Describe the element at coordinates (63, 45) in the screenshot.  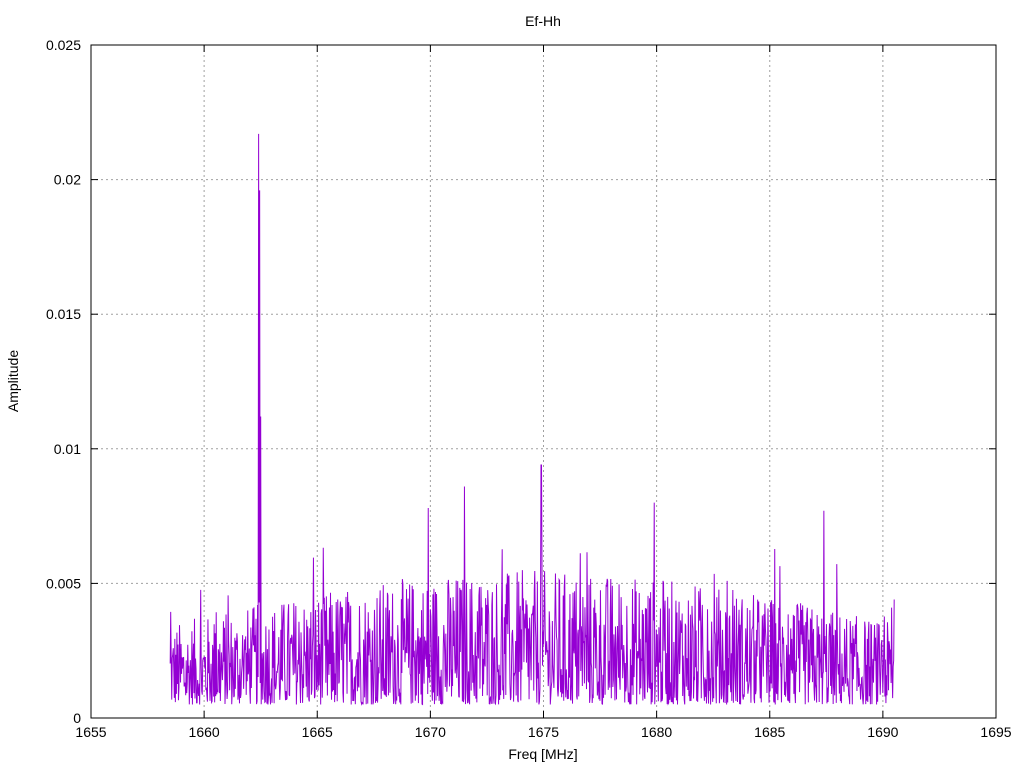
I see `y-tick-label: 0.025` at that location.